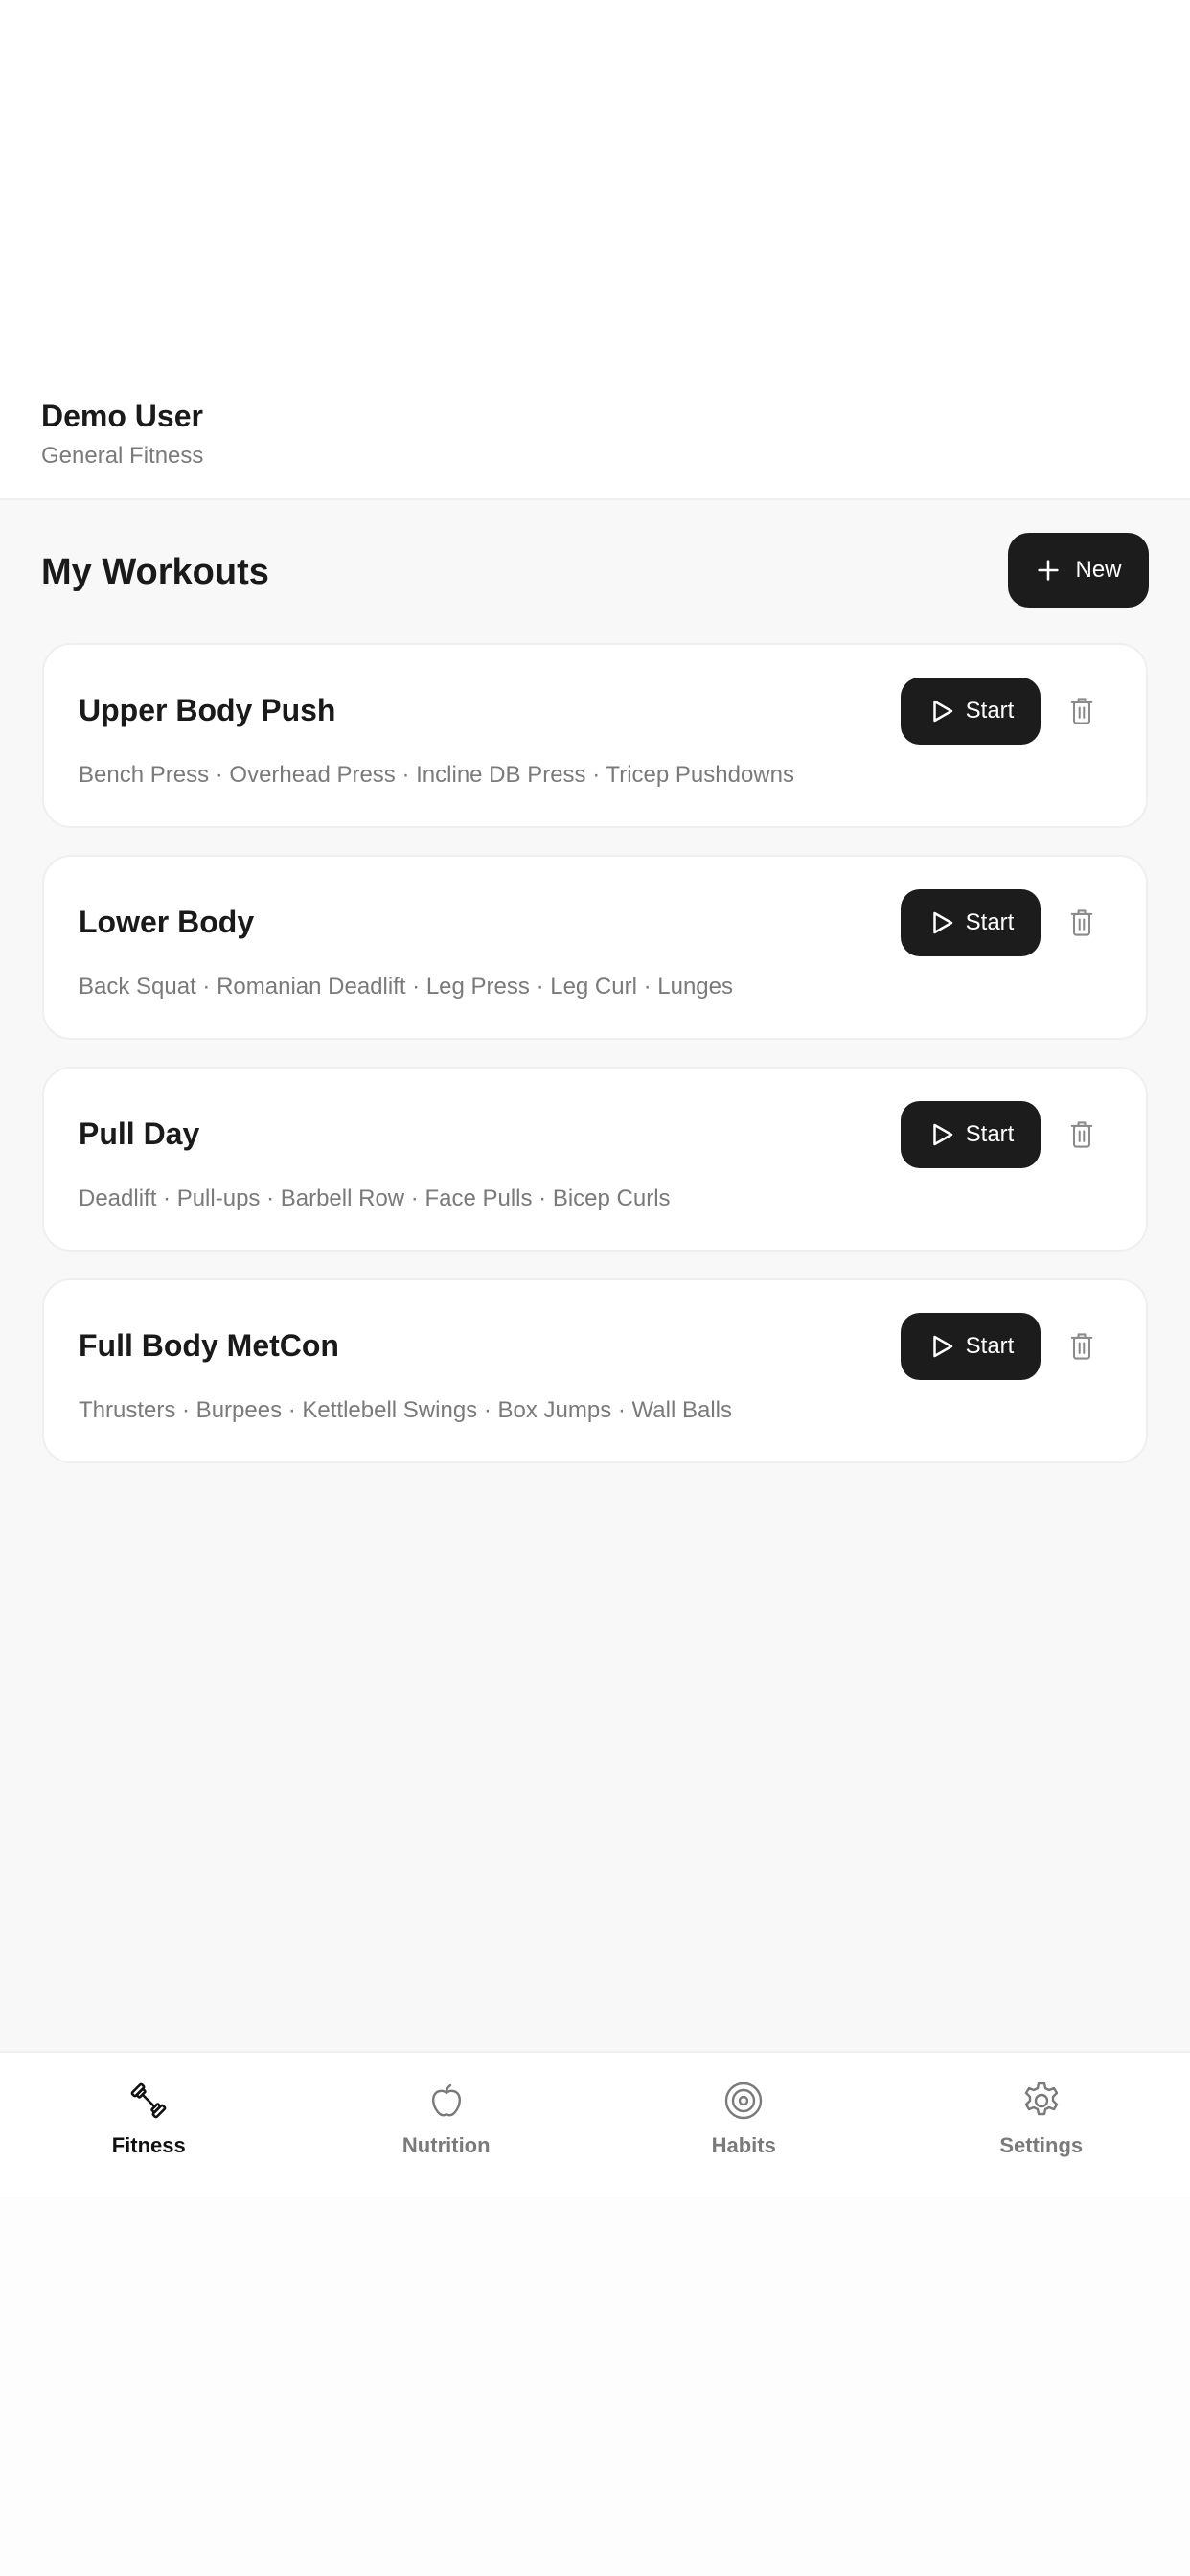 Image resolution: width=1190 pixels, height=2576 pixels. I want to click on tab-label: Settings, so click(1041, 2145).